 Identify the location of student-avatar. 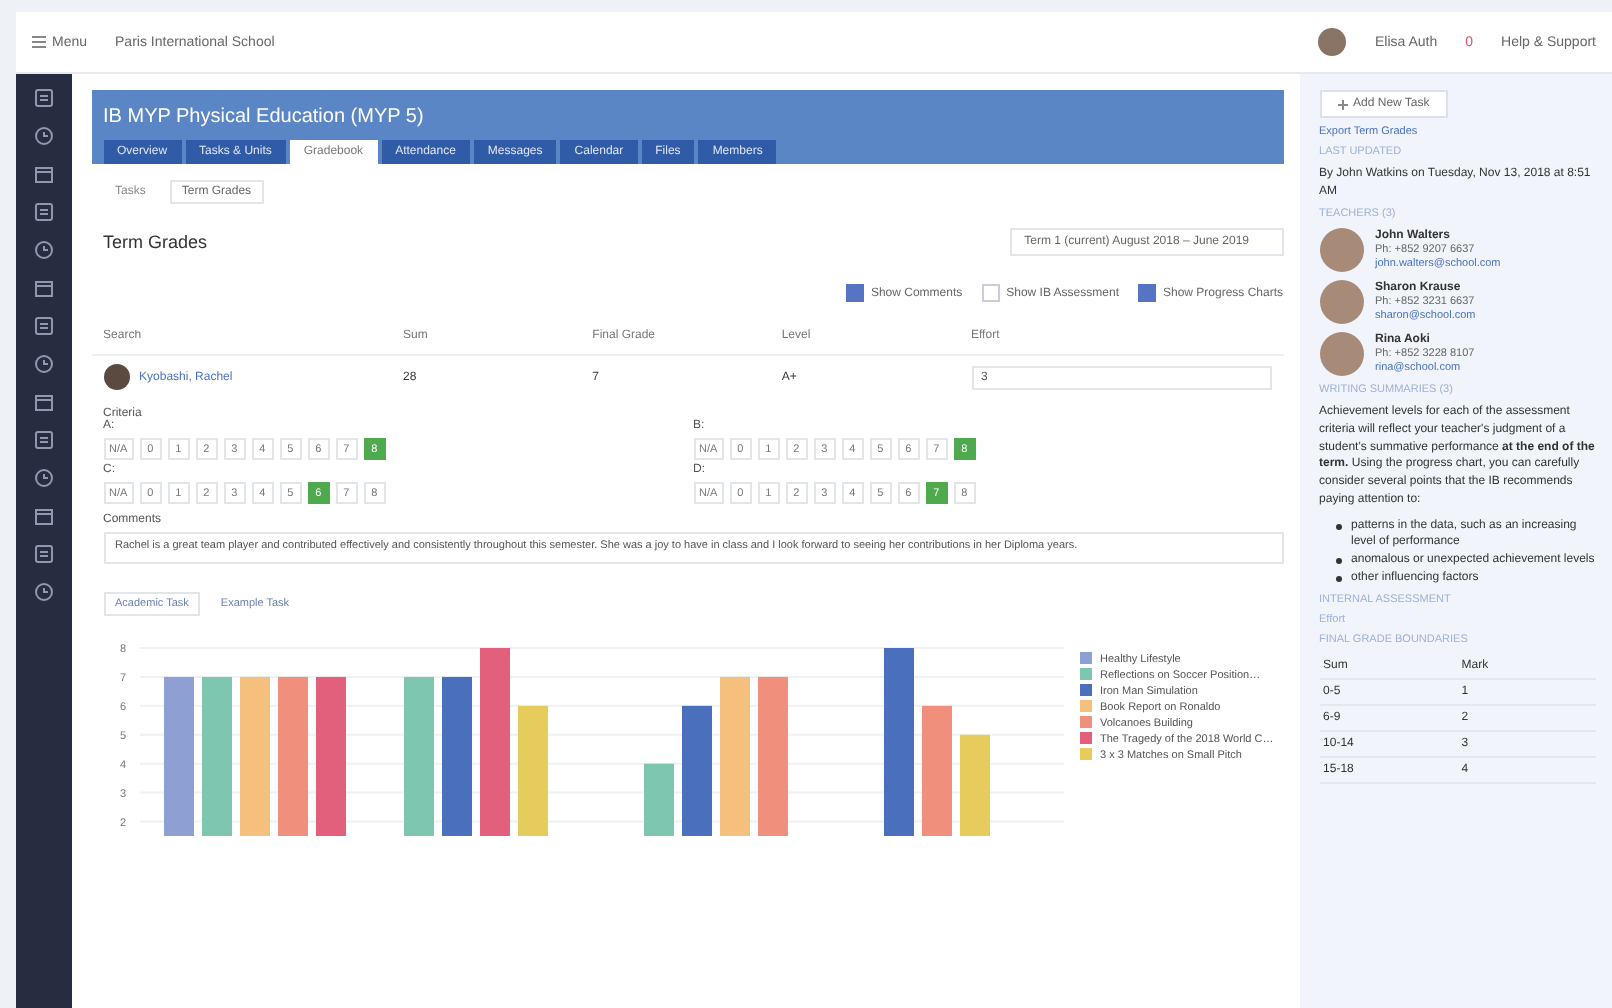
(116, 377).